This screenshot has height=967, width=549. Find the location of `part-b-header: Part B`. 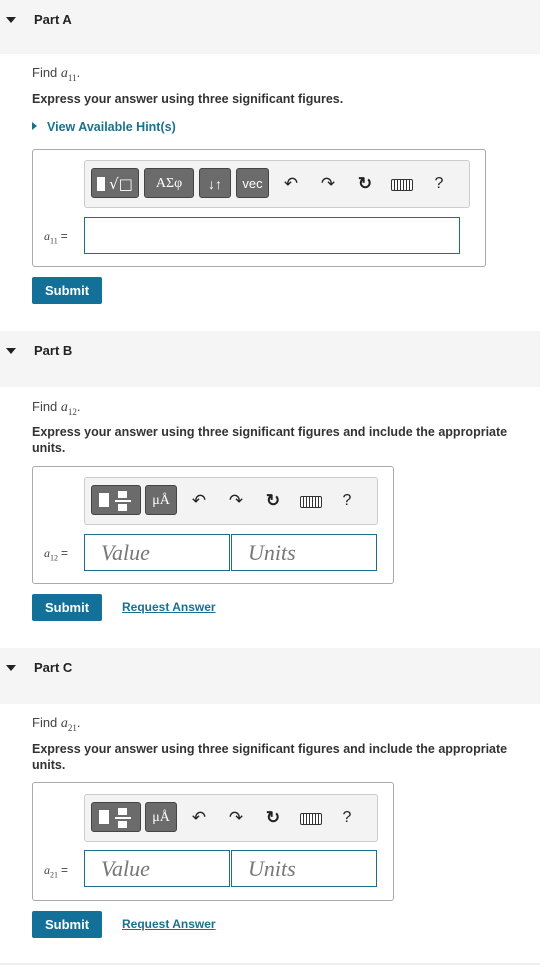

part-b-header: Part B is located at coordinates (270, 359).